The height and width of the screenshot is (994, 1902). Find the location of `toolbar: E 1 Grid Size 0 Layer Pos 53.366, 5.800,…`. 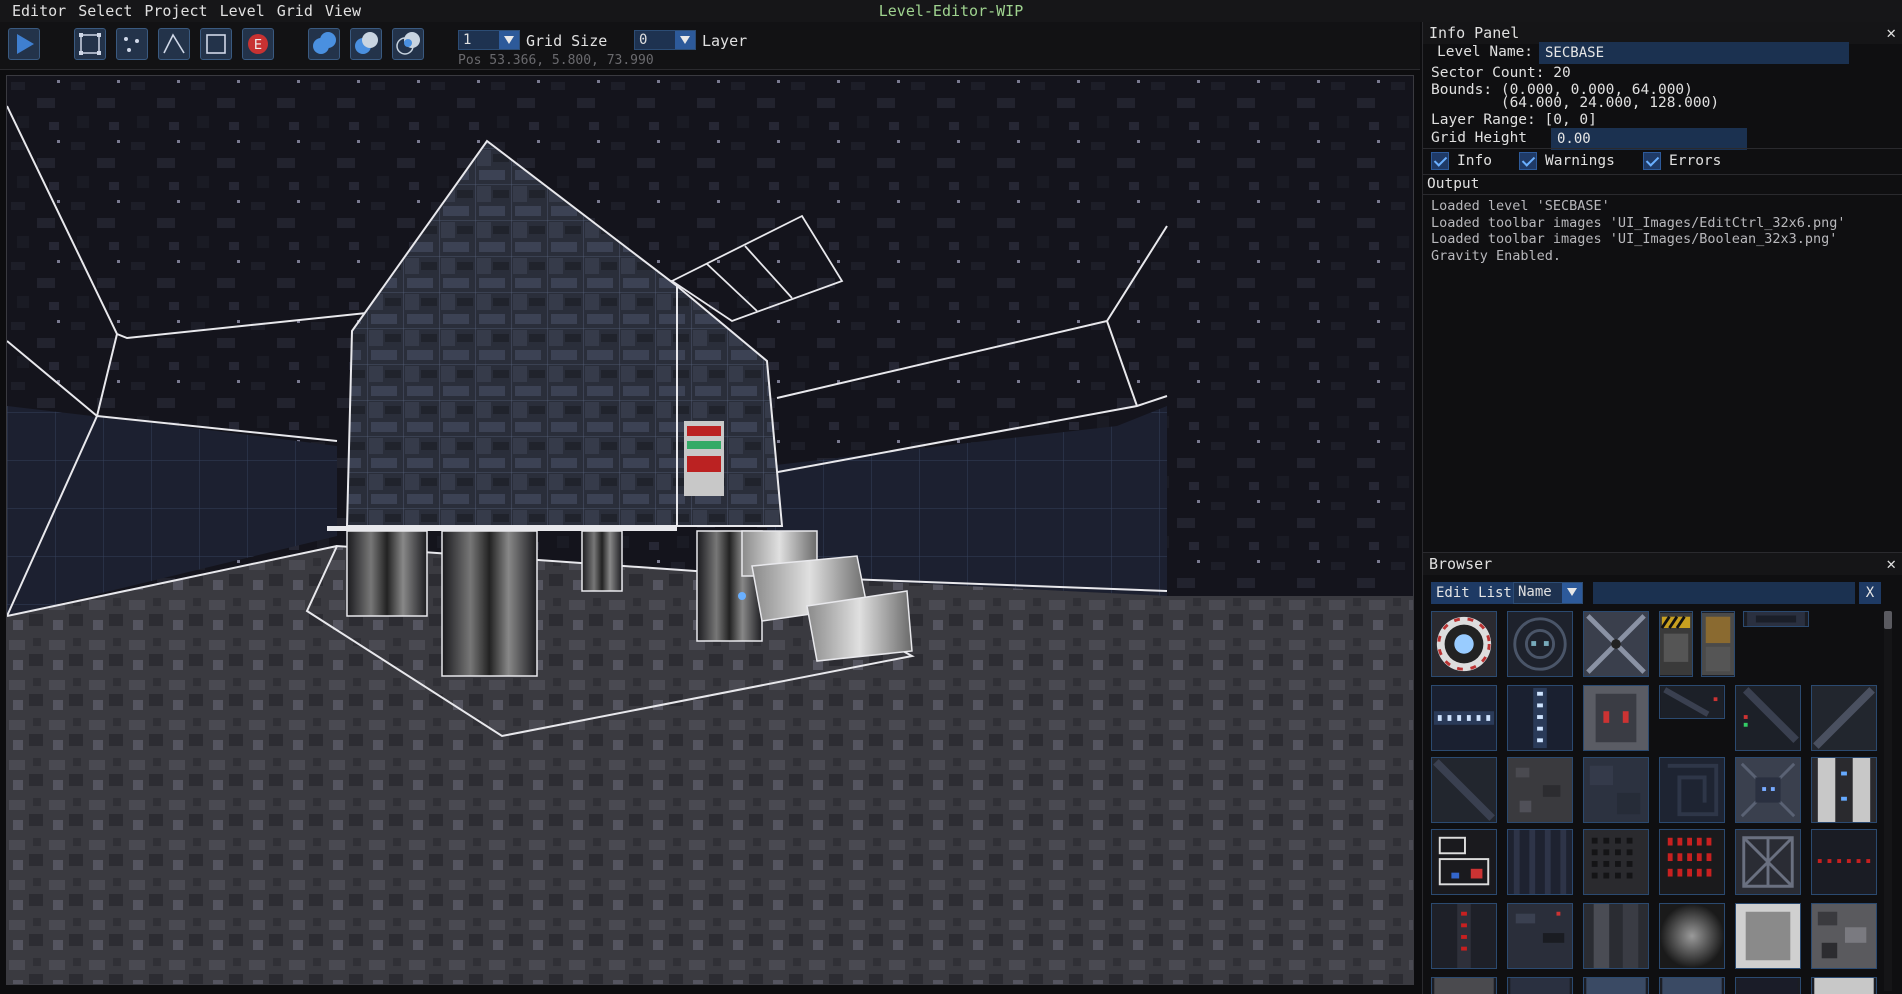

toolbar: E 1 Grid Size 0 Layer Pos 53.366, 5.800,… is located at coordinates (710, 46).